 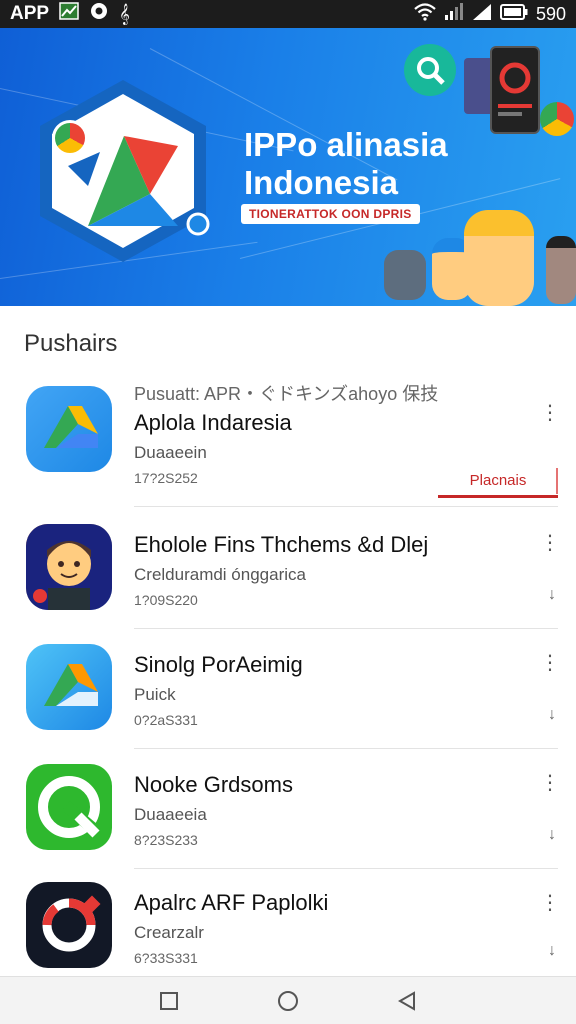 What do you see at coordinates (513, 14) in the screenshot?
I see `battery-icon` at bounding box center [513, 14].